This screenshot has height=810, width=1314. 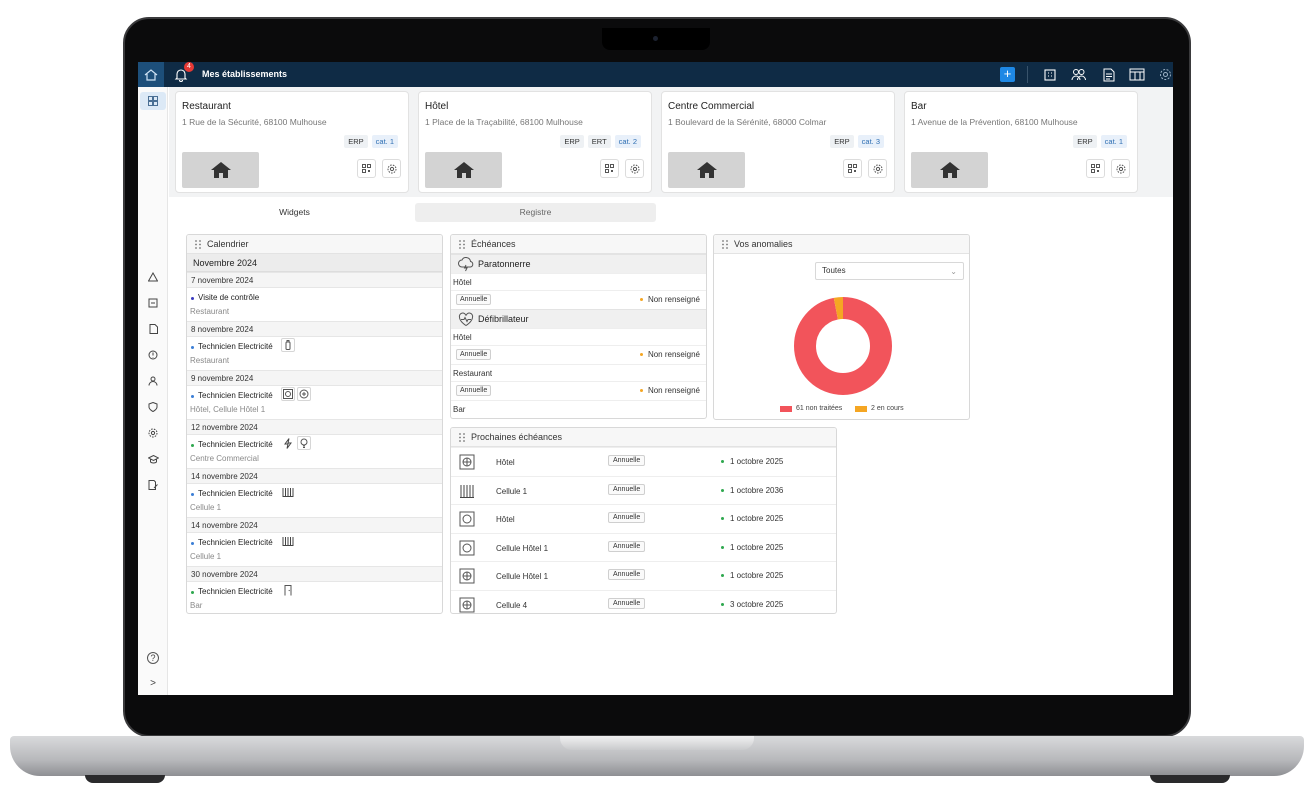 What do you see at coordinates (467, 576) in the screenshot?
I see `smoke-extraction-icon` at bounding box center [467, 576].